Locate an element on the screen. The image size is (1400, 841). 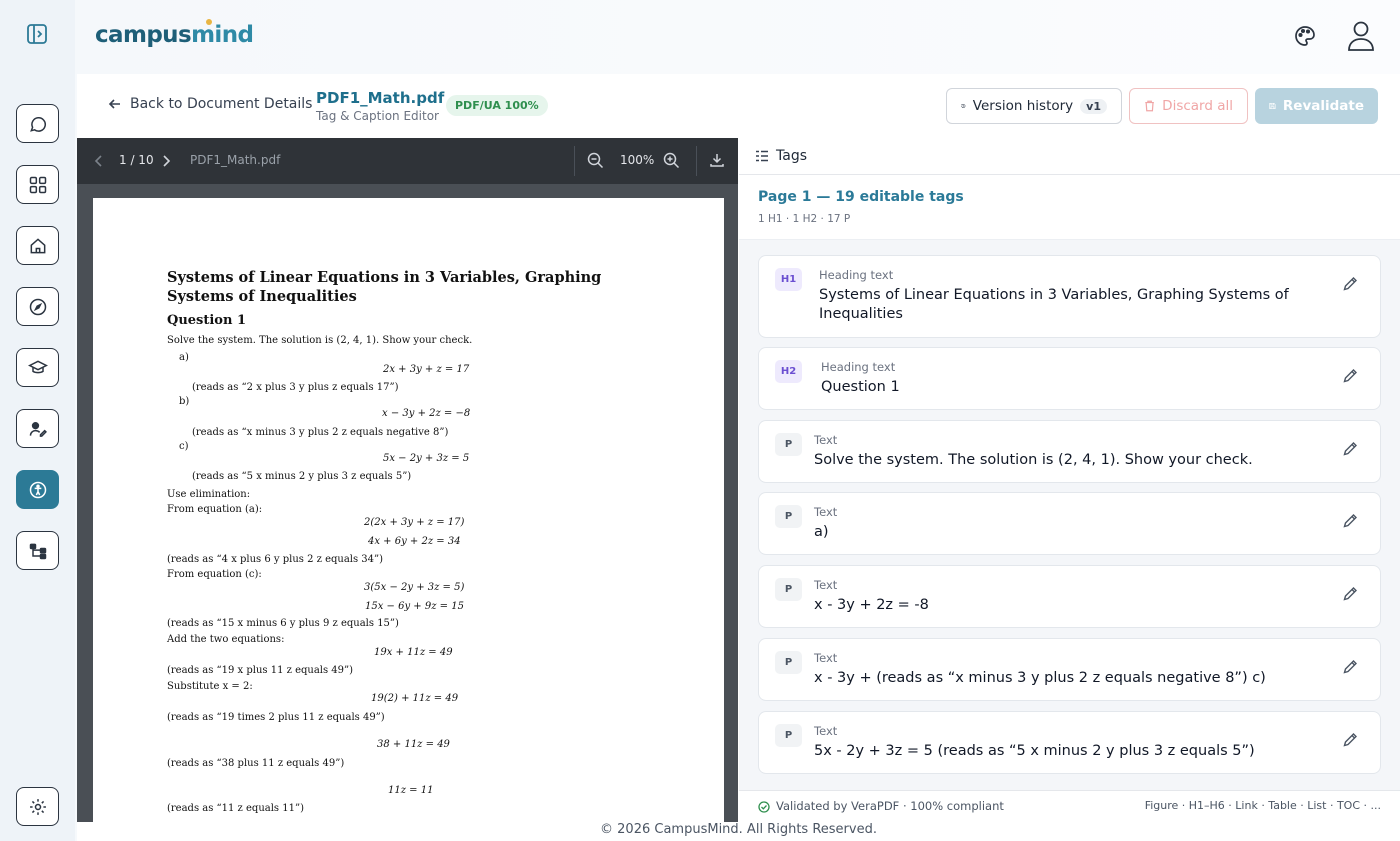
palette-icon is located at coordinates (1305, 36).